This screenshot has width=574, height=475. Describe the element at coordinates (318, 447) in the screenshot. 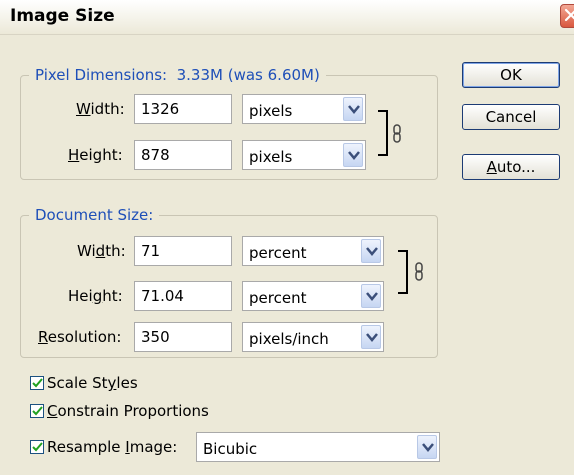

I see `resample-method-select: Bicubic` at that location.